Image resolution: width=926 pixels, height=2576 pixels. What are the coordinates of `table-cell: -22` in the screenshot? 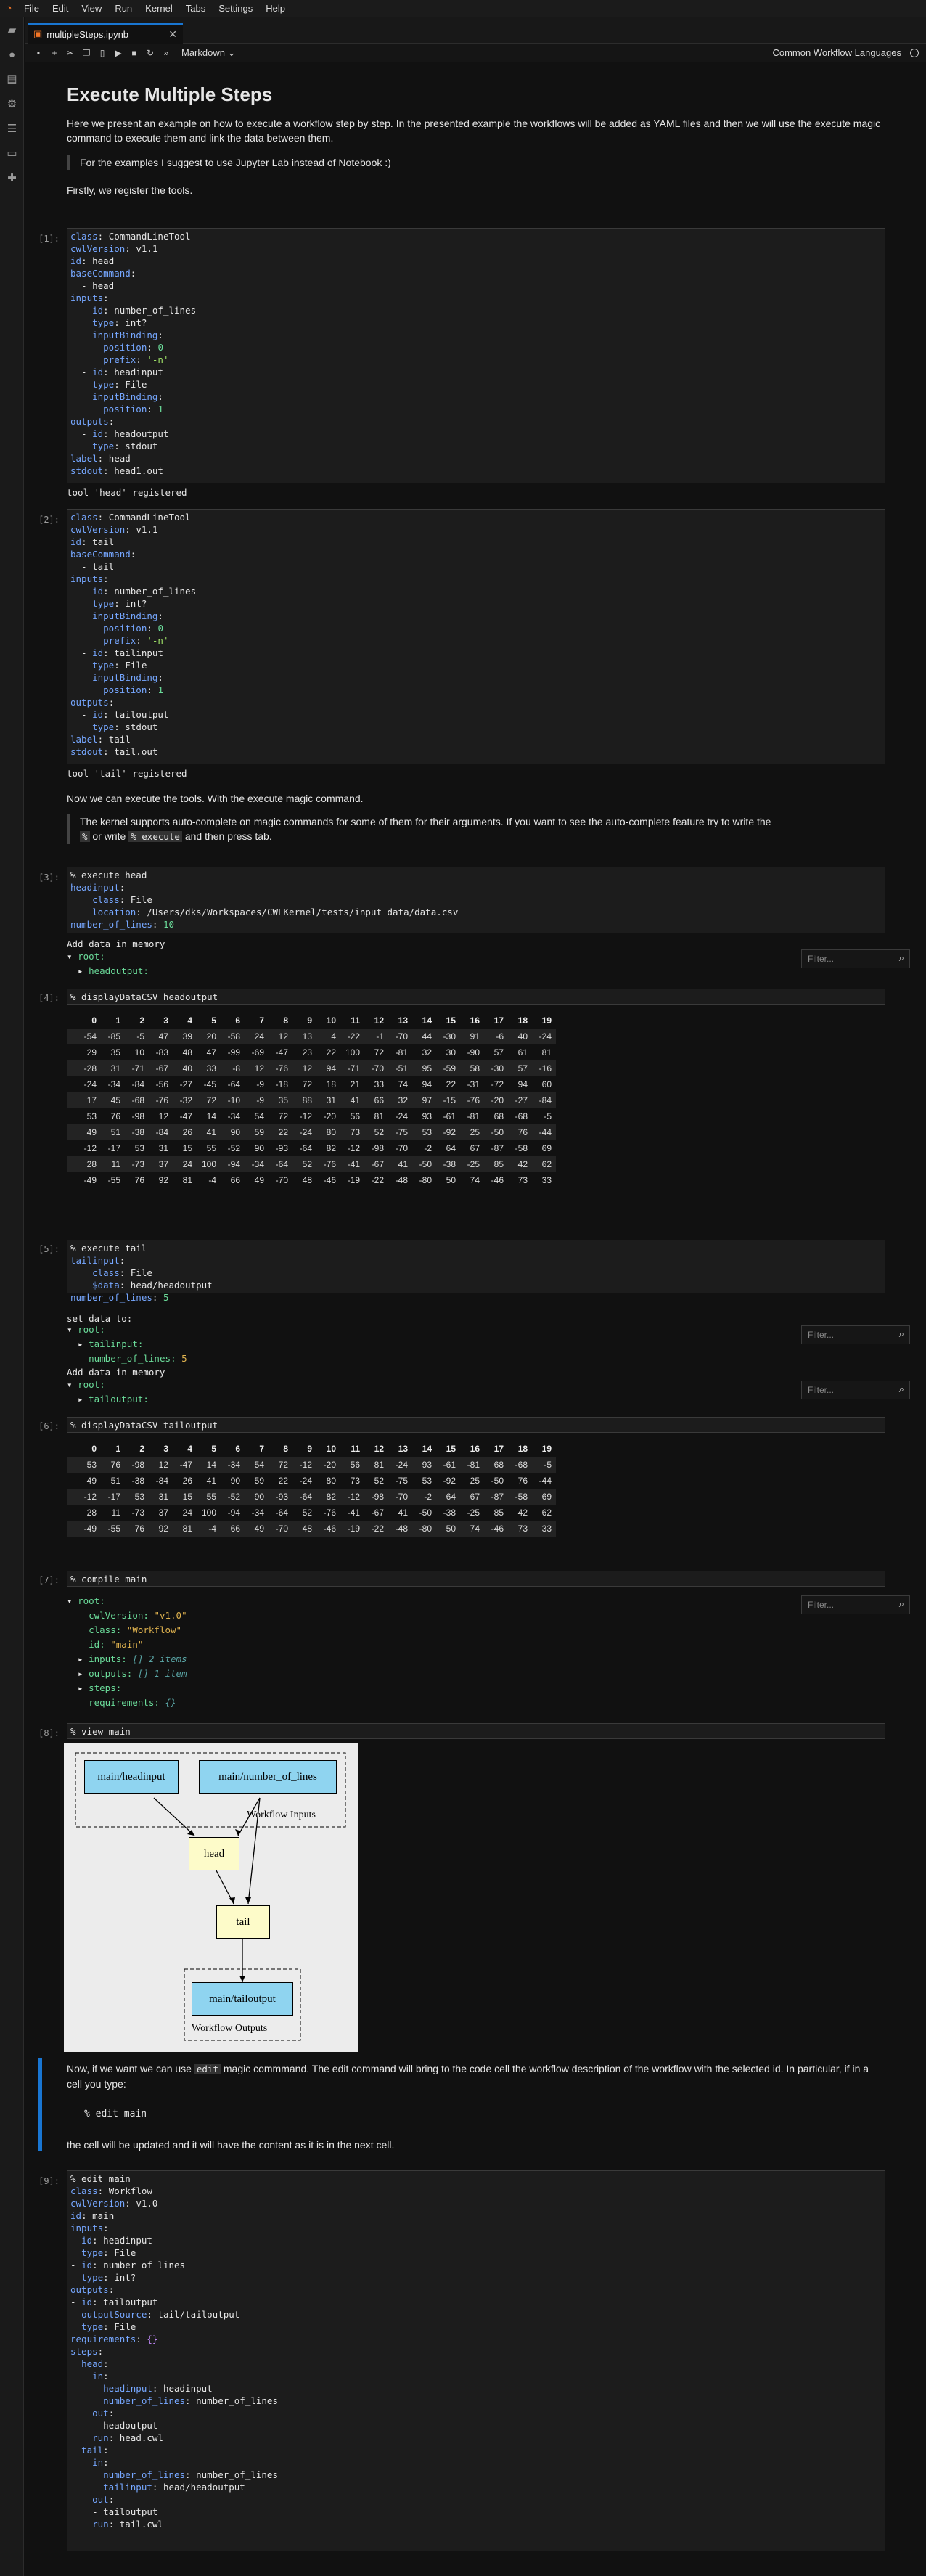 It's located at (377, 1180).